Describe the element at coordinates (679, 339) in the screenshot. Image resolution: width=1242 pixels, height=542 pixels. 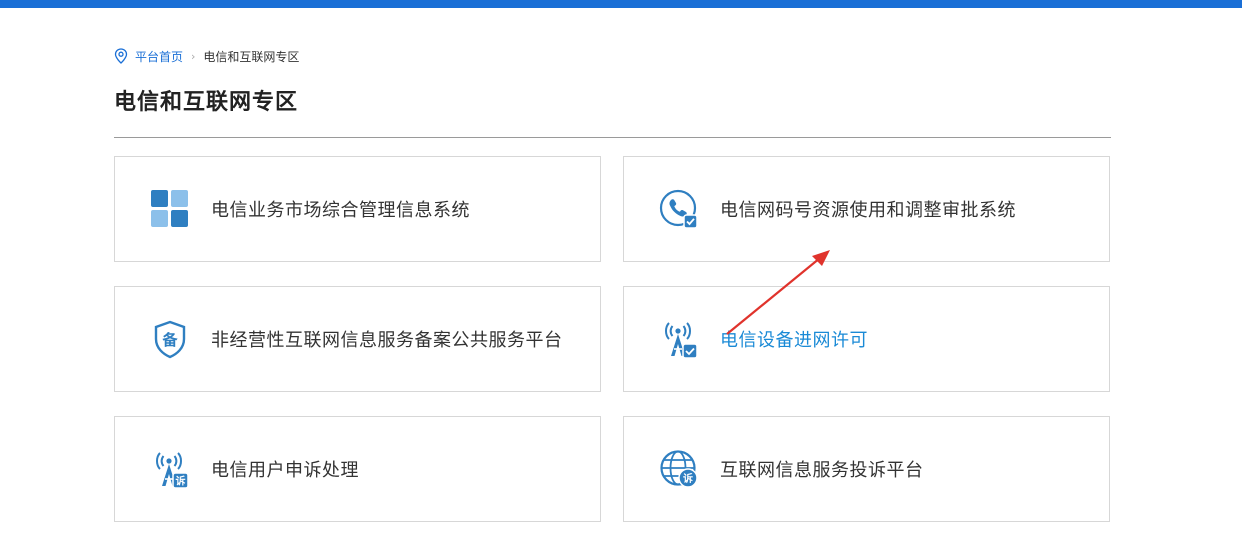
I see `signal-tower-icon` at that location.